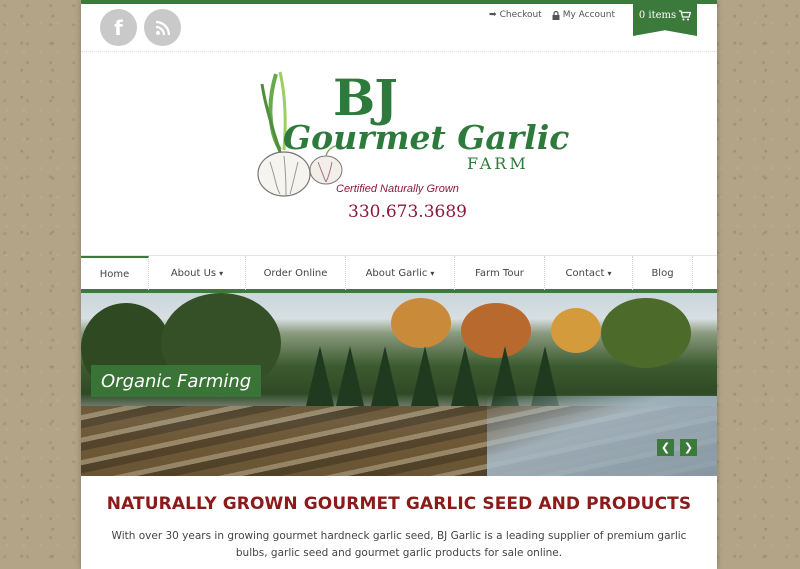  I want to click on rss-link, so click(162, 27).